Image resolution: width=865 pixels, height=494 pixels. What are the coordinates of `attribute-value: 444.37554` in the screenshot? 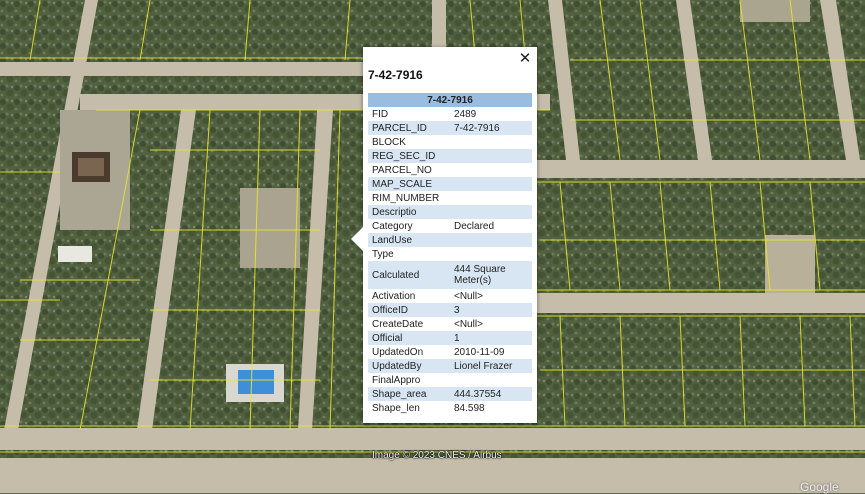 It's located at (491, 394).